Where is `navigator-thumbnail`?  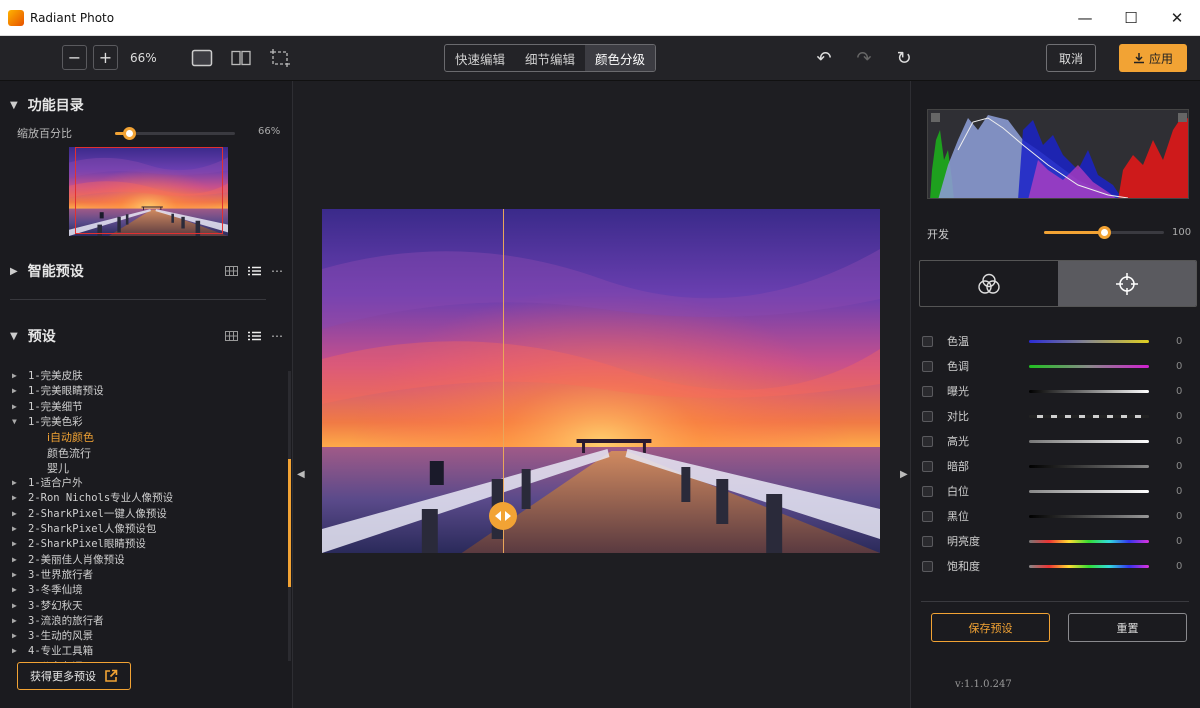
navigator-thumbnail is located at coordinates (148, 191).